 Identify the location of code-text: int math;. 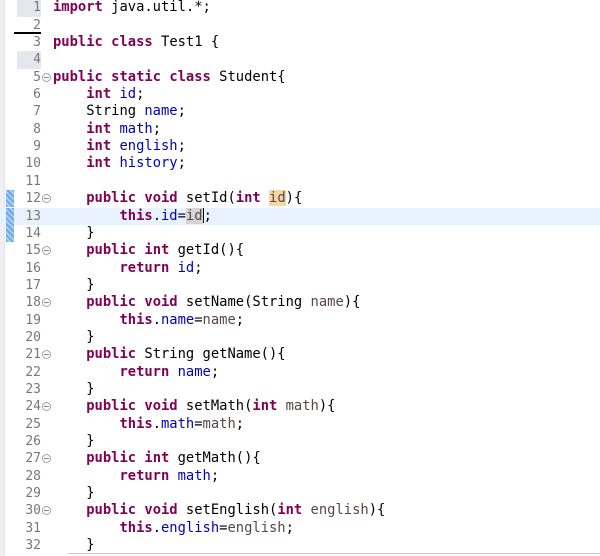
(107, 129).